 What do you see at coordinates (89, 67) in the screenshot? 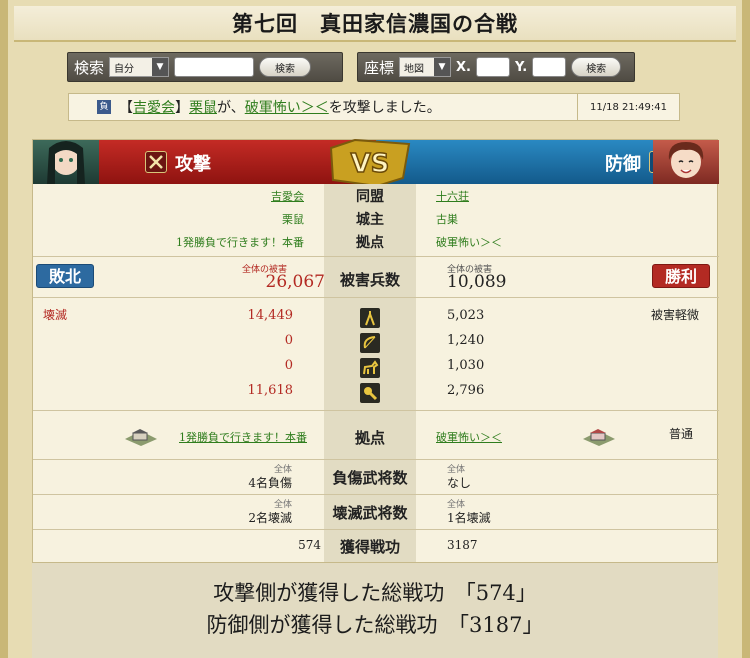
I see `search-label: 検索` at bounding box center [89, 67].